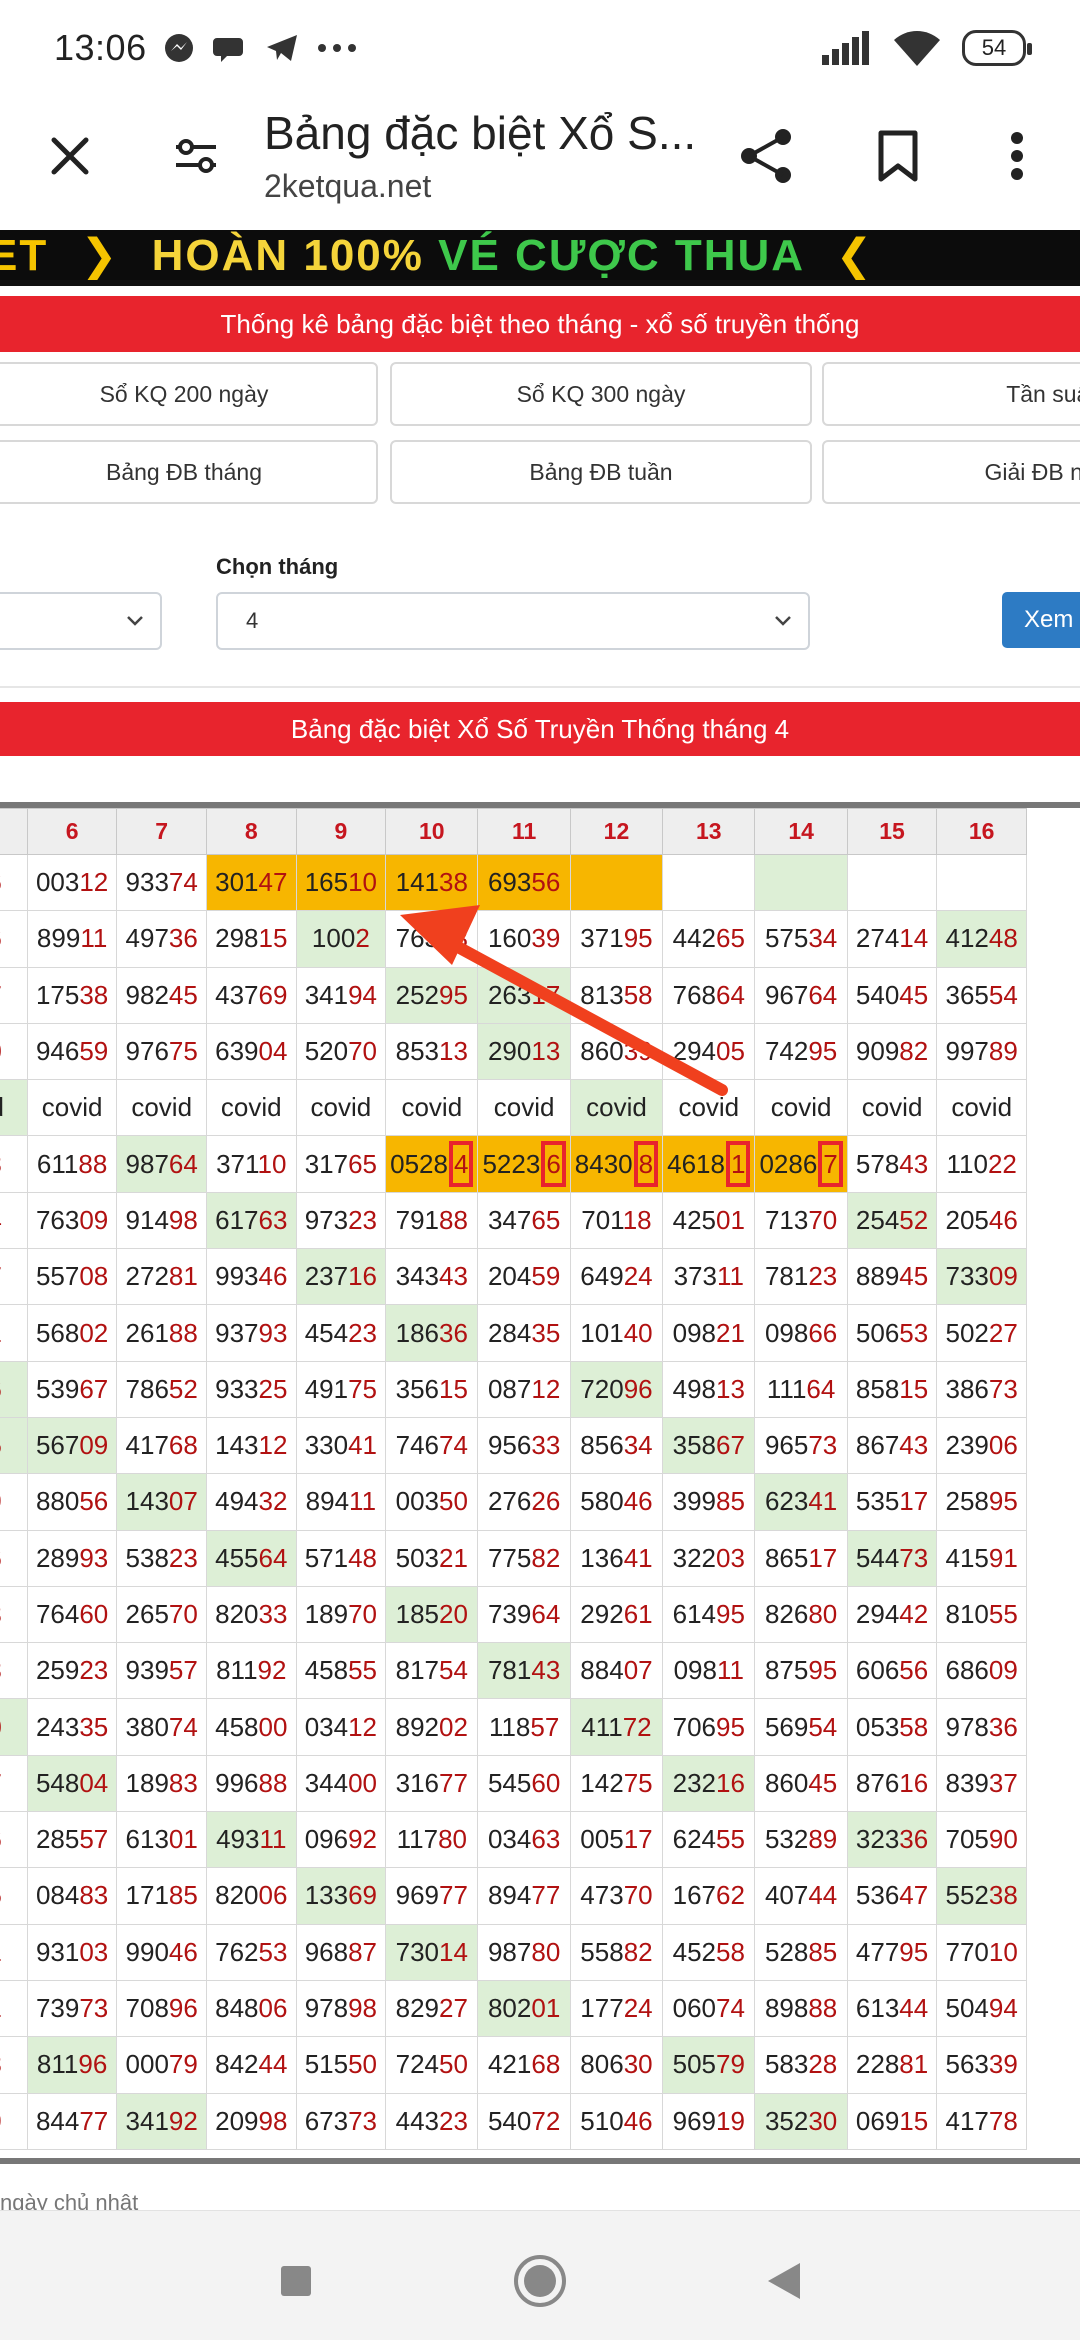 The height and width of the screenshot is (2340, 1080). I want to click on table-cell: 34194, so click(341, 995).